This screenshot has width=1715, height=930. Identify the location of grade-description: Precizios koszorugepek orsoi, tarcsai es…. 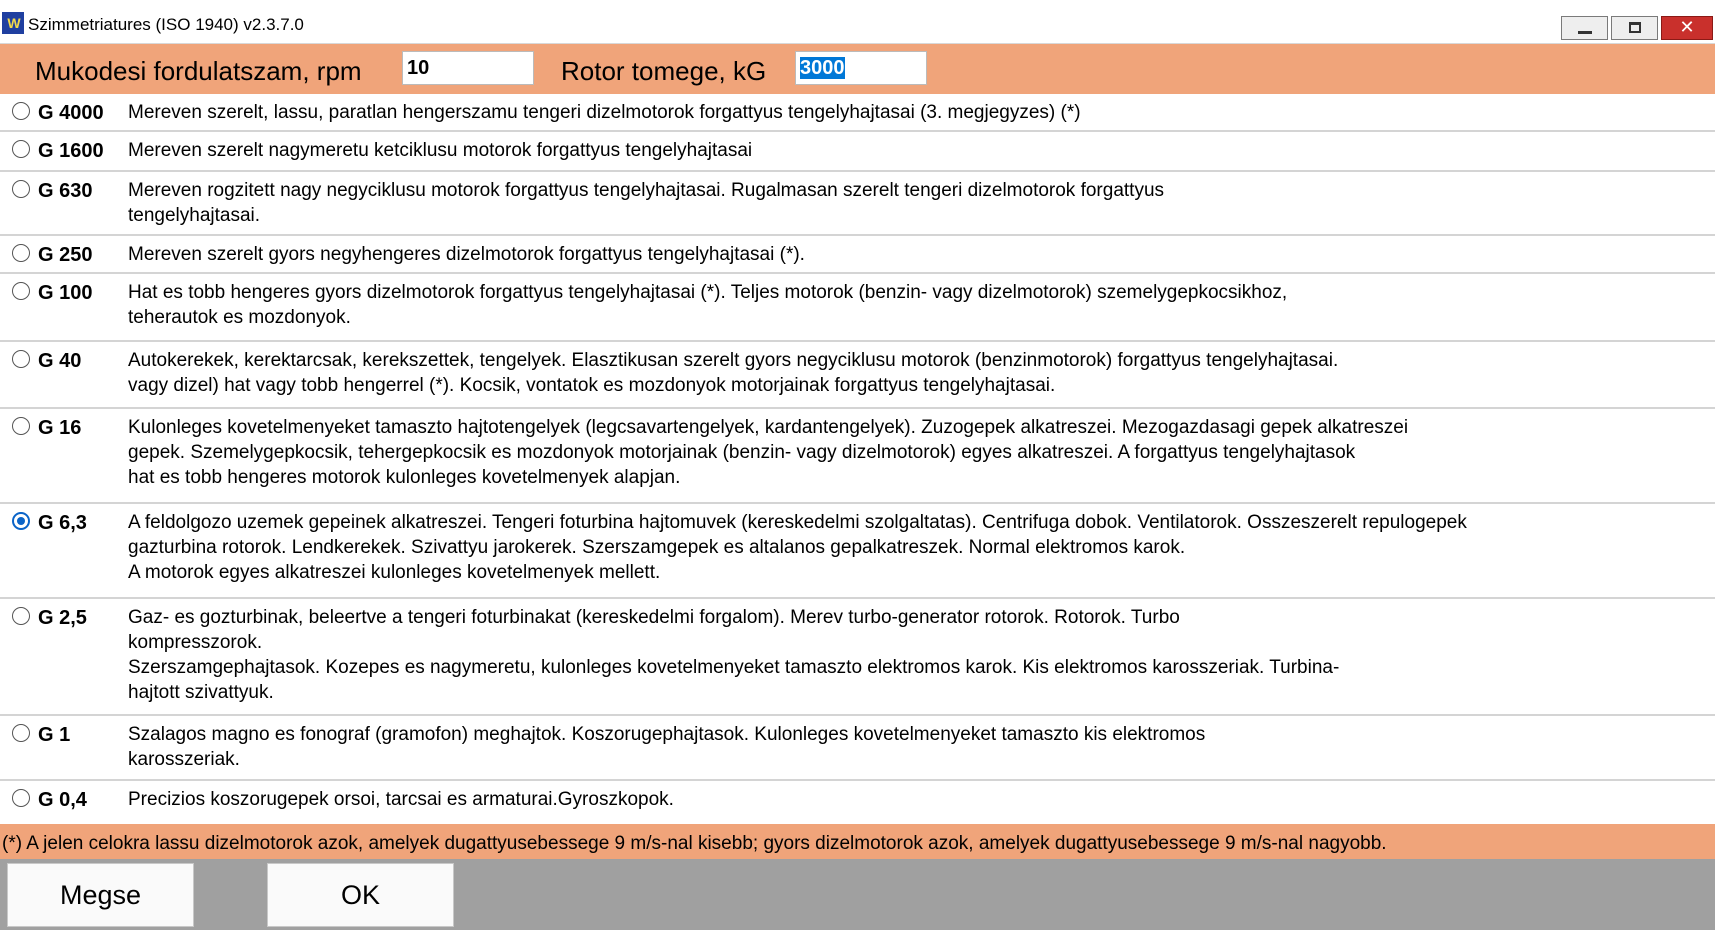
(401, 799).